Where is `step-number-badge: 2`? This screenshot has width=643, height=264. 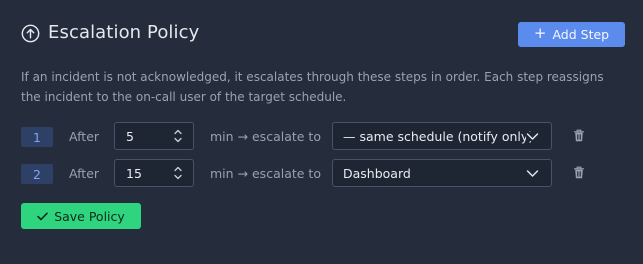
step-number-badge: 2 is located at coordinates (37, 174).